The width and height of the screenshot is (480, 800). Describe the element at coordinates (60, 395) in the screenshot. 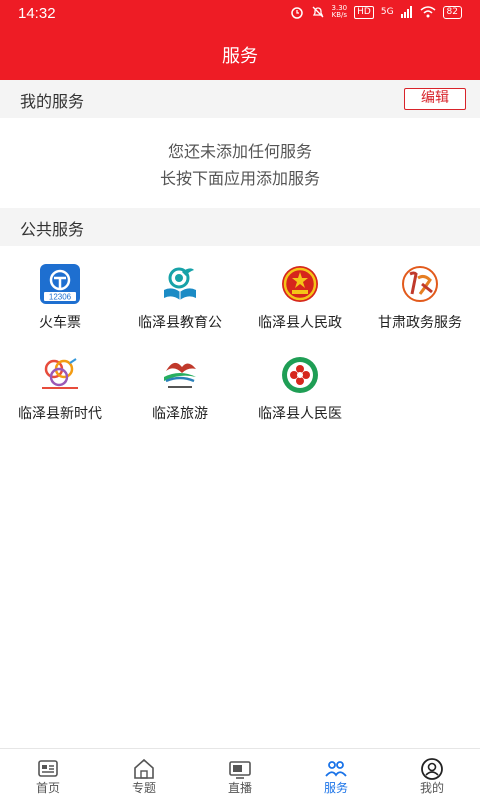

I see `service-item-new-era: 临泽县新时代` at that location.